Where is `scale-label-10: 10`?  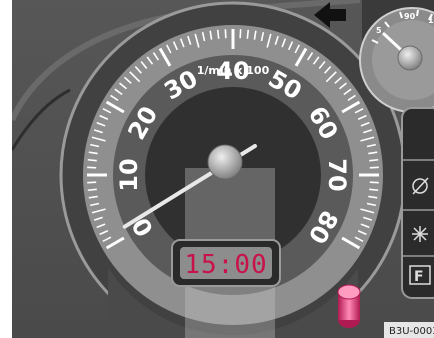
scale-label-10: 10 is located at coordinates (129, 174).